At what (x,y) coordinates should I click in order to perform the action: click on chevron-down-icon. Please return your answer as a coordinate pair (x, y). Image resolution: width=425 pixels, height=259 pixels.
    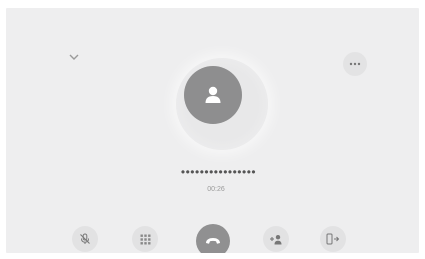
    Looking at the image, I should click on (74, 57).